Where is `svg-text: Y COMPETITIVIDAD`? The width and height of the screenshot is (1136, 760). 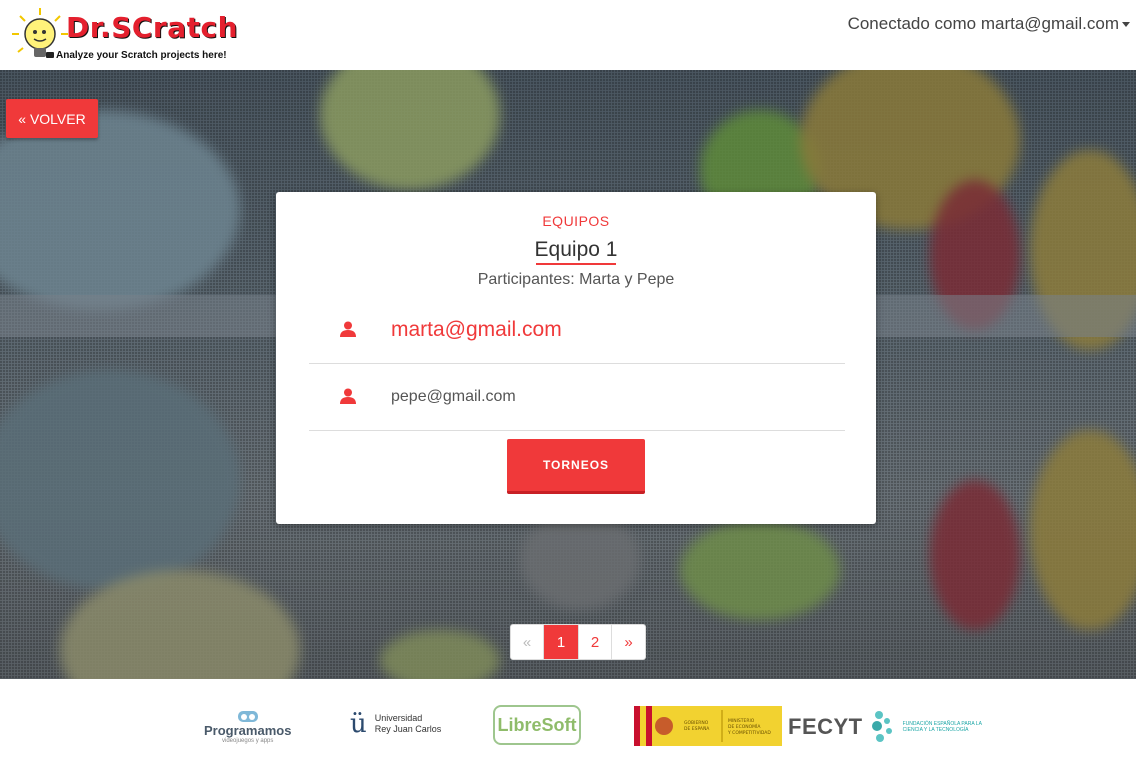 svg-text: Y COMPETITIVIDAD is located at coordinates (749, 733).